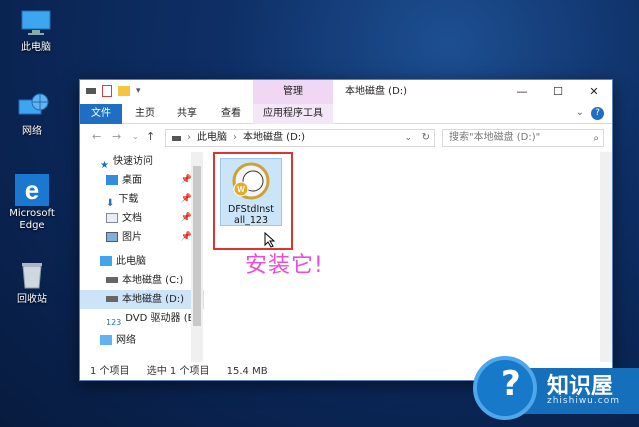 The height and width of the screenshot is (427, 639). I want to click on download-icon: ⬇, so click(110, 203).